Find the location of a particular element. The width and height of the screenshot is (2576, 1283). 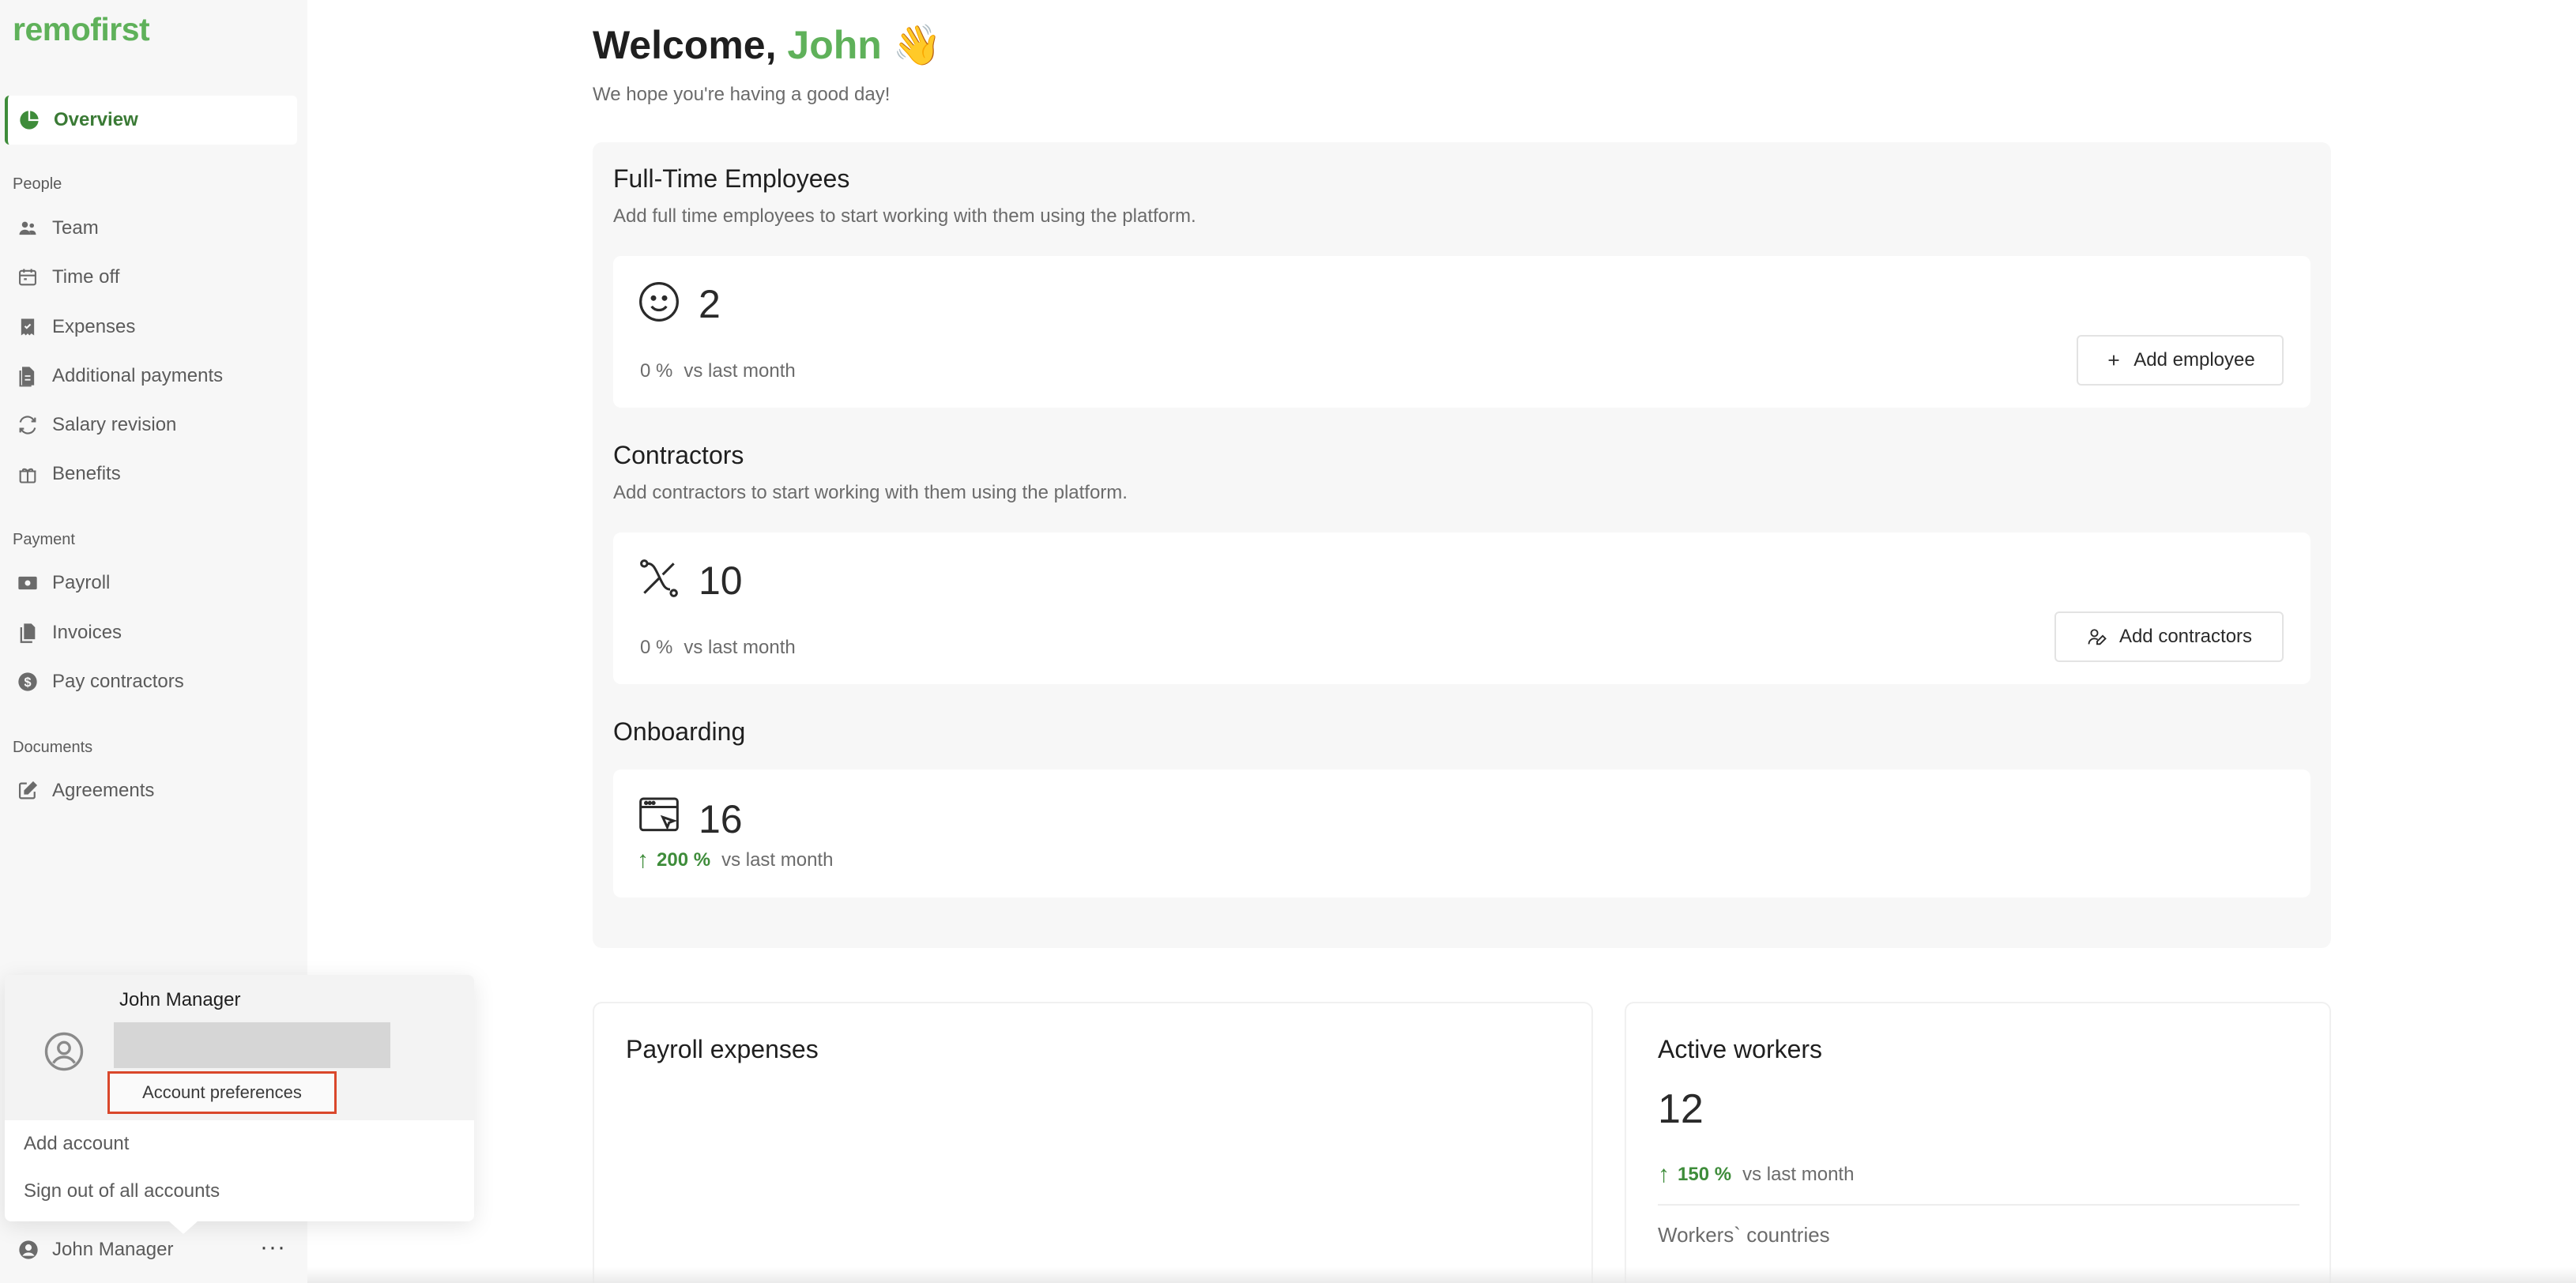

sidebar-item-overview: Overview is located at coordinates (151, 120).